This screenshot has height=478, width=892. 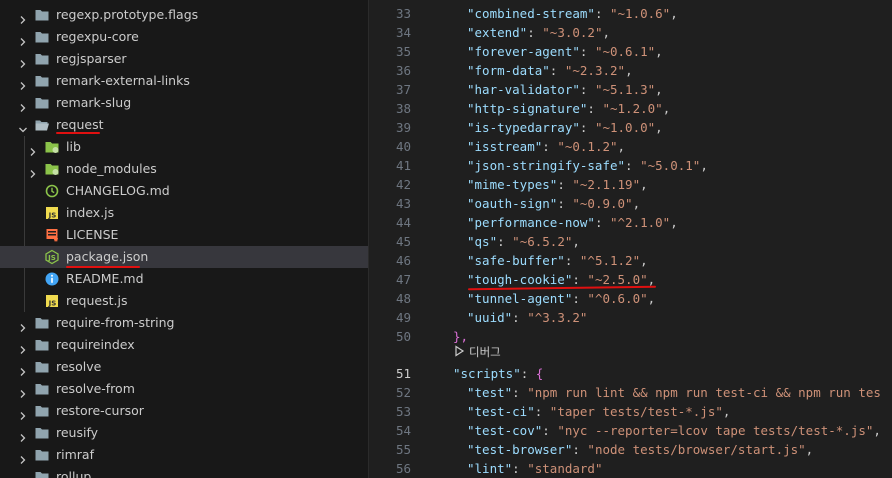 What do you see at coordinates (184, 367) in the screenshot?
I see `tree-item-resolve: resolve` at bounding box center [184, 367].